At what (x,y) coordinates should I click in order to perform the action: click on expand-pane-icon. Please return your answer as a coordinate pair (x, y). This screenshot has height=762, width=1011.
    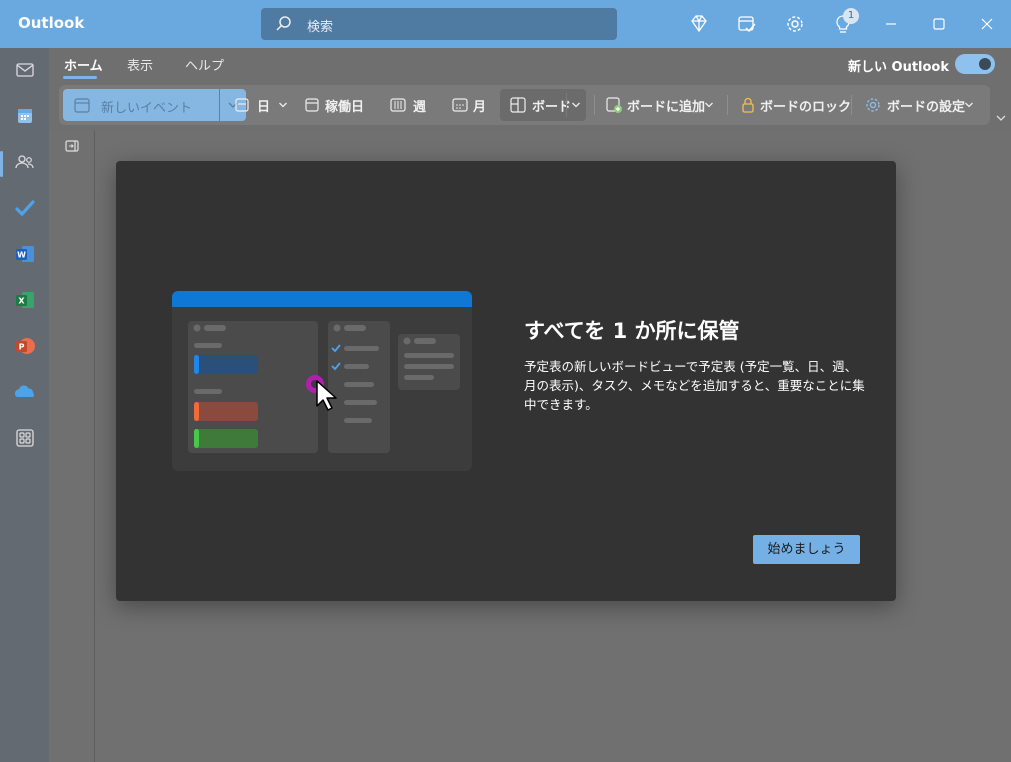
    Looking at the image, I should click on (72, 146).